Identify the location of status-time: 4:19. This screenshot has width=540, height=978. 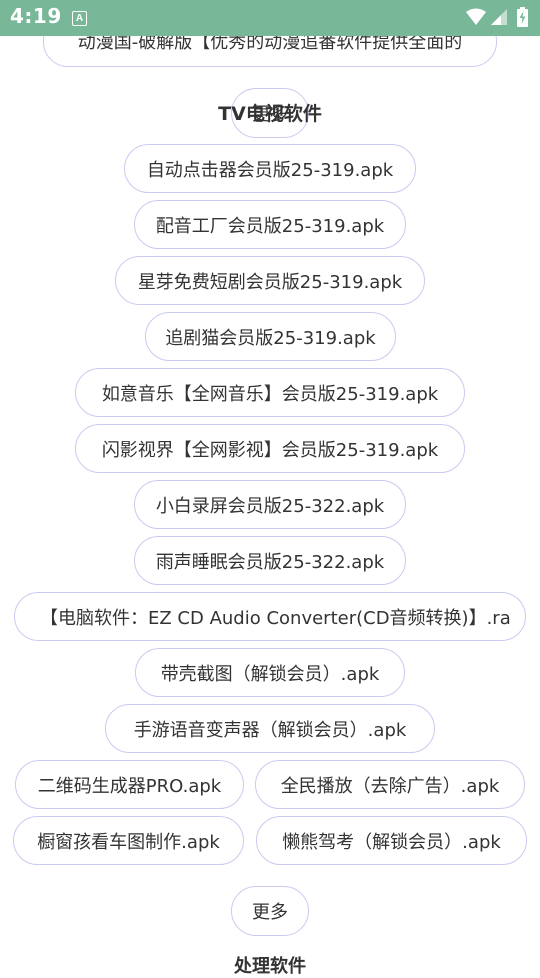
(36, 16).